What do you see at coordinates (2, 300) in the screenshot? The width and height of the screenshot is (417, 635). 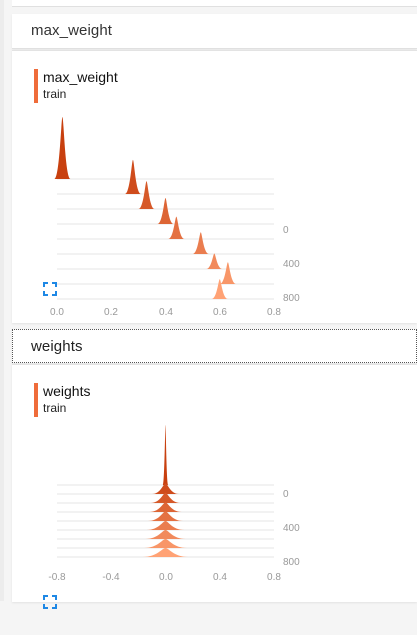 I see `left-gutter` at bounding box center [2, 300].